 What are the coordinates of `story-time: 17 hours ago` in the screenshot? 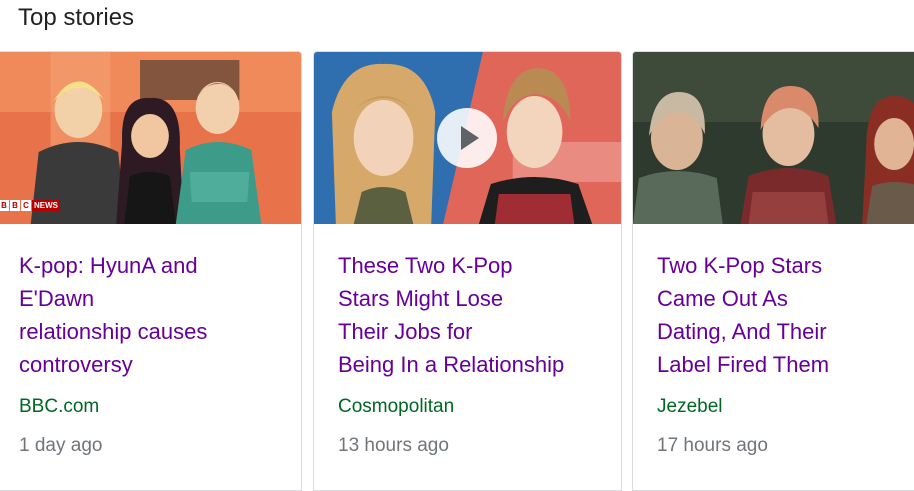 It's located at (712, 445).